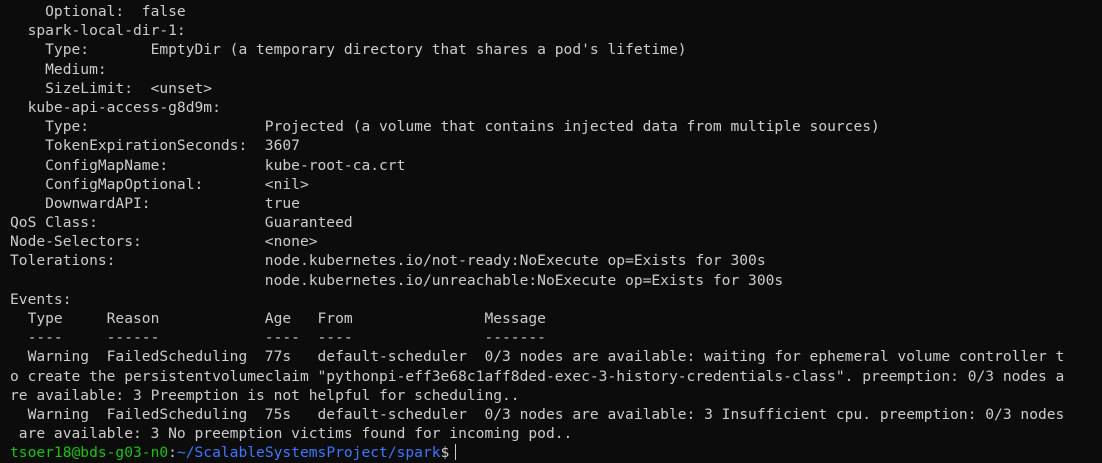 The width and height of the screenshot is (1102, 463). What do you see at coordinates (456, 452) in the screenshot?
I see `text-cursor` at bounding box center [456, 452].